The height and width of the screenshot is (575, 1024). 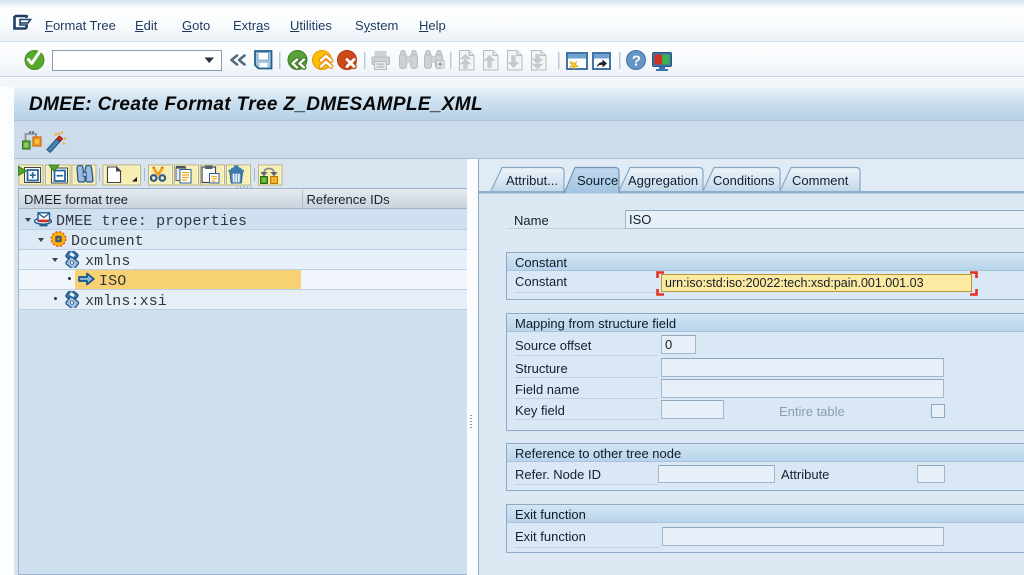 I want to click on svg-text: Aggregation, so click(x=663, y=180).